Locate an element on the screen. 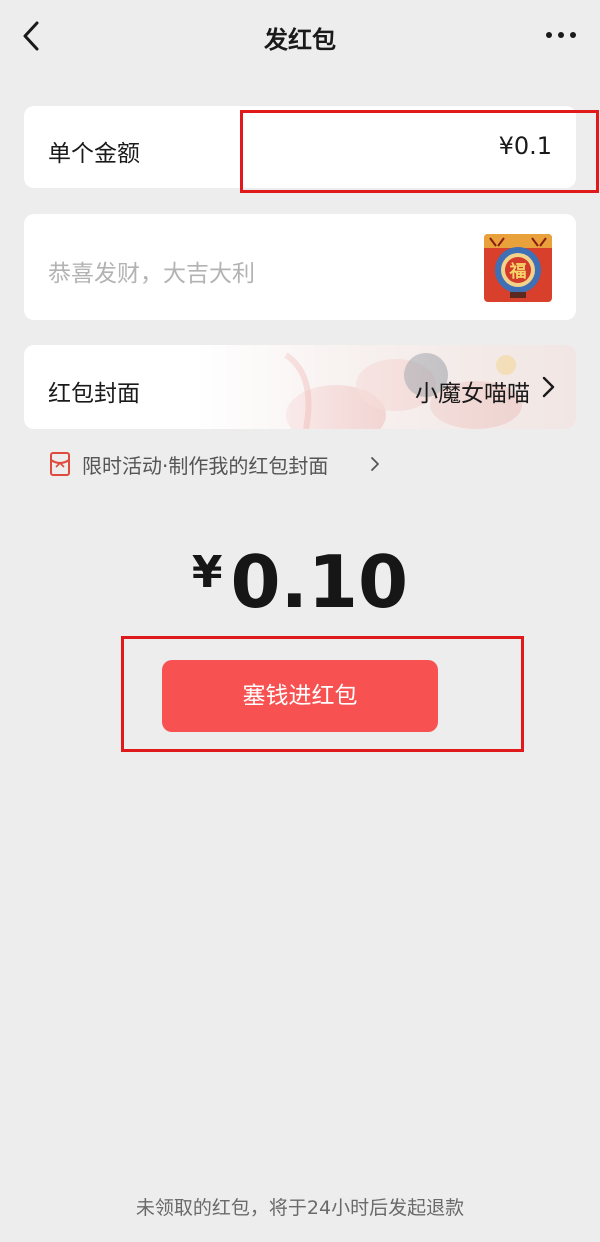 Image resolution: width=600 pixels, height=1242 pixels. greeting-card: 恭喜发财，大吉大利 福 is located at coordinates (300, 267).